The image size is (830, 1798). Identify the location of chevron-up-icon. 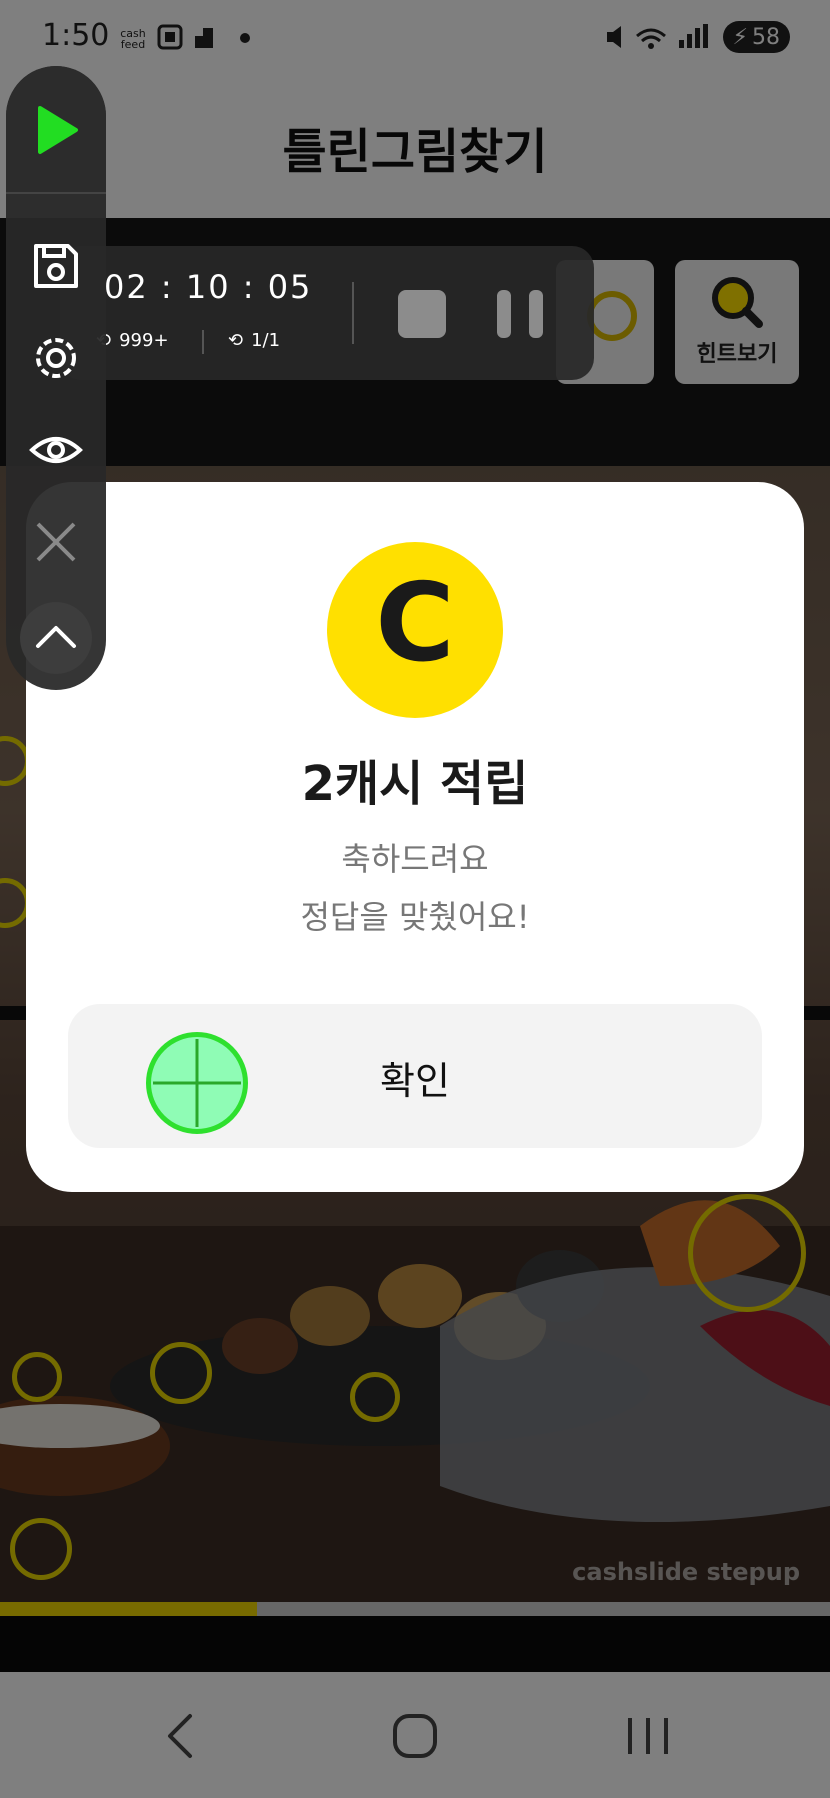
(56, 637).